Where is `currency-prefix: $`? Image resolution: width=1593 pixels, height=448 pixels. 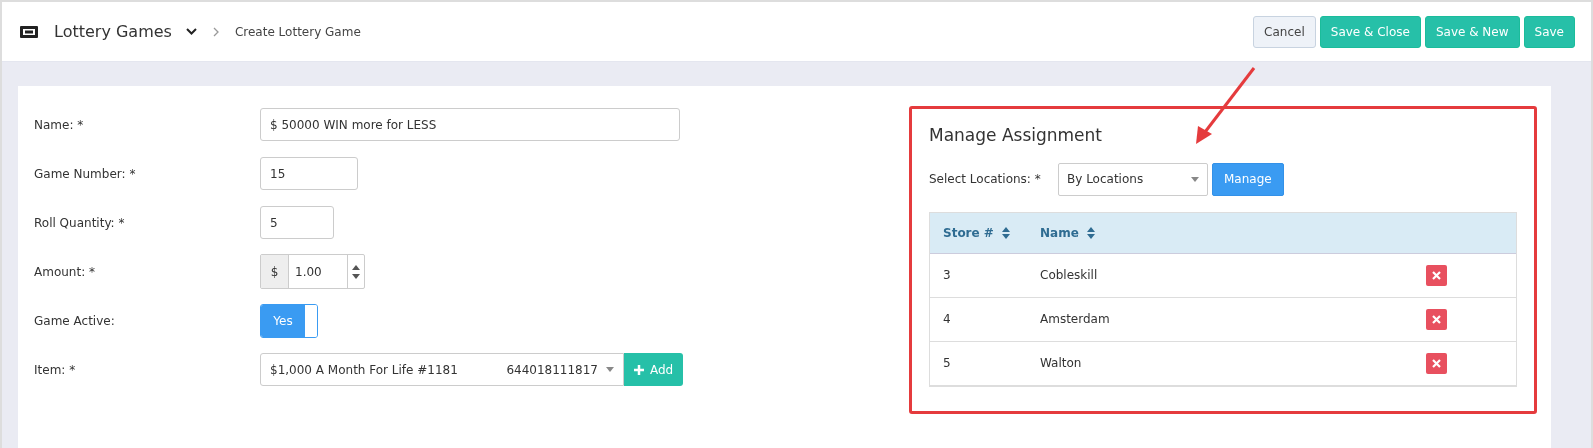 currency-prefix: $ is located at coordinates (275, 271).